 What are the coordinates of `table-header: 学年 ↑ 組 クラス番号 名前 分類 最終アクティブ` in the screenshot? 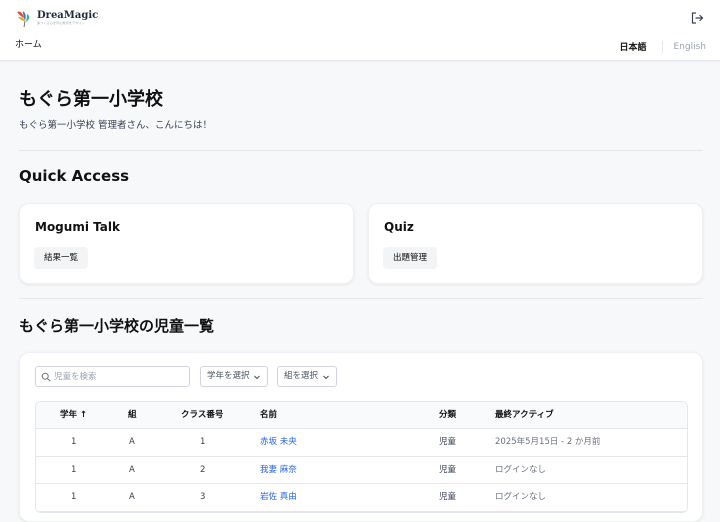 It's located at (361, 415).